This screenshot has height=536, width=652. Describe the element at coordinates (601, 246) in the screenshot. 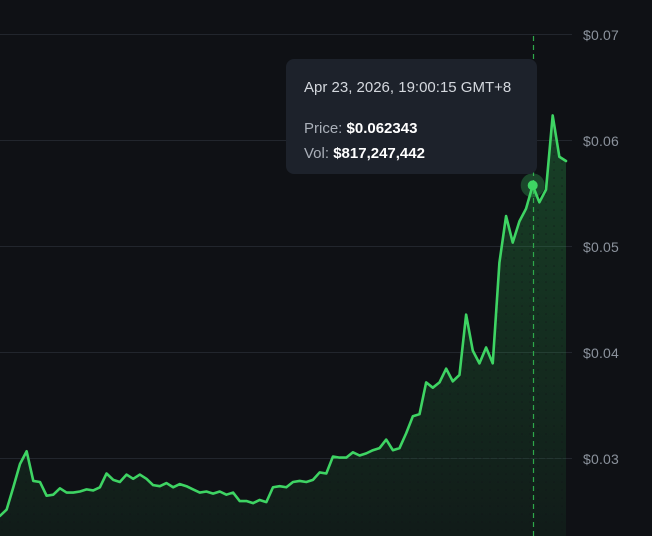

I see `y-tick-label: $0.05` at that location.